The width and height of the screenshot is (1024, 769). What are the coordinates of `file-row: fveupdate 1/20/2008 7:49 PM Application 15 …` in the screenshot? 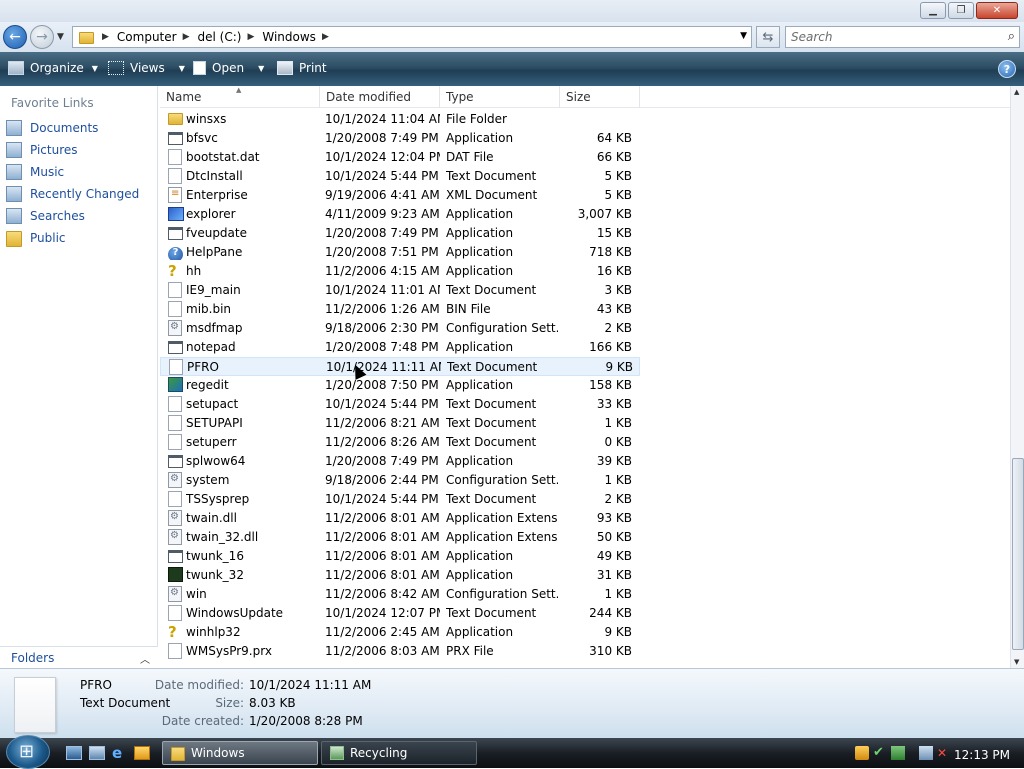 It's located at (400, 233).